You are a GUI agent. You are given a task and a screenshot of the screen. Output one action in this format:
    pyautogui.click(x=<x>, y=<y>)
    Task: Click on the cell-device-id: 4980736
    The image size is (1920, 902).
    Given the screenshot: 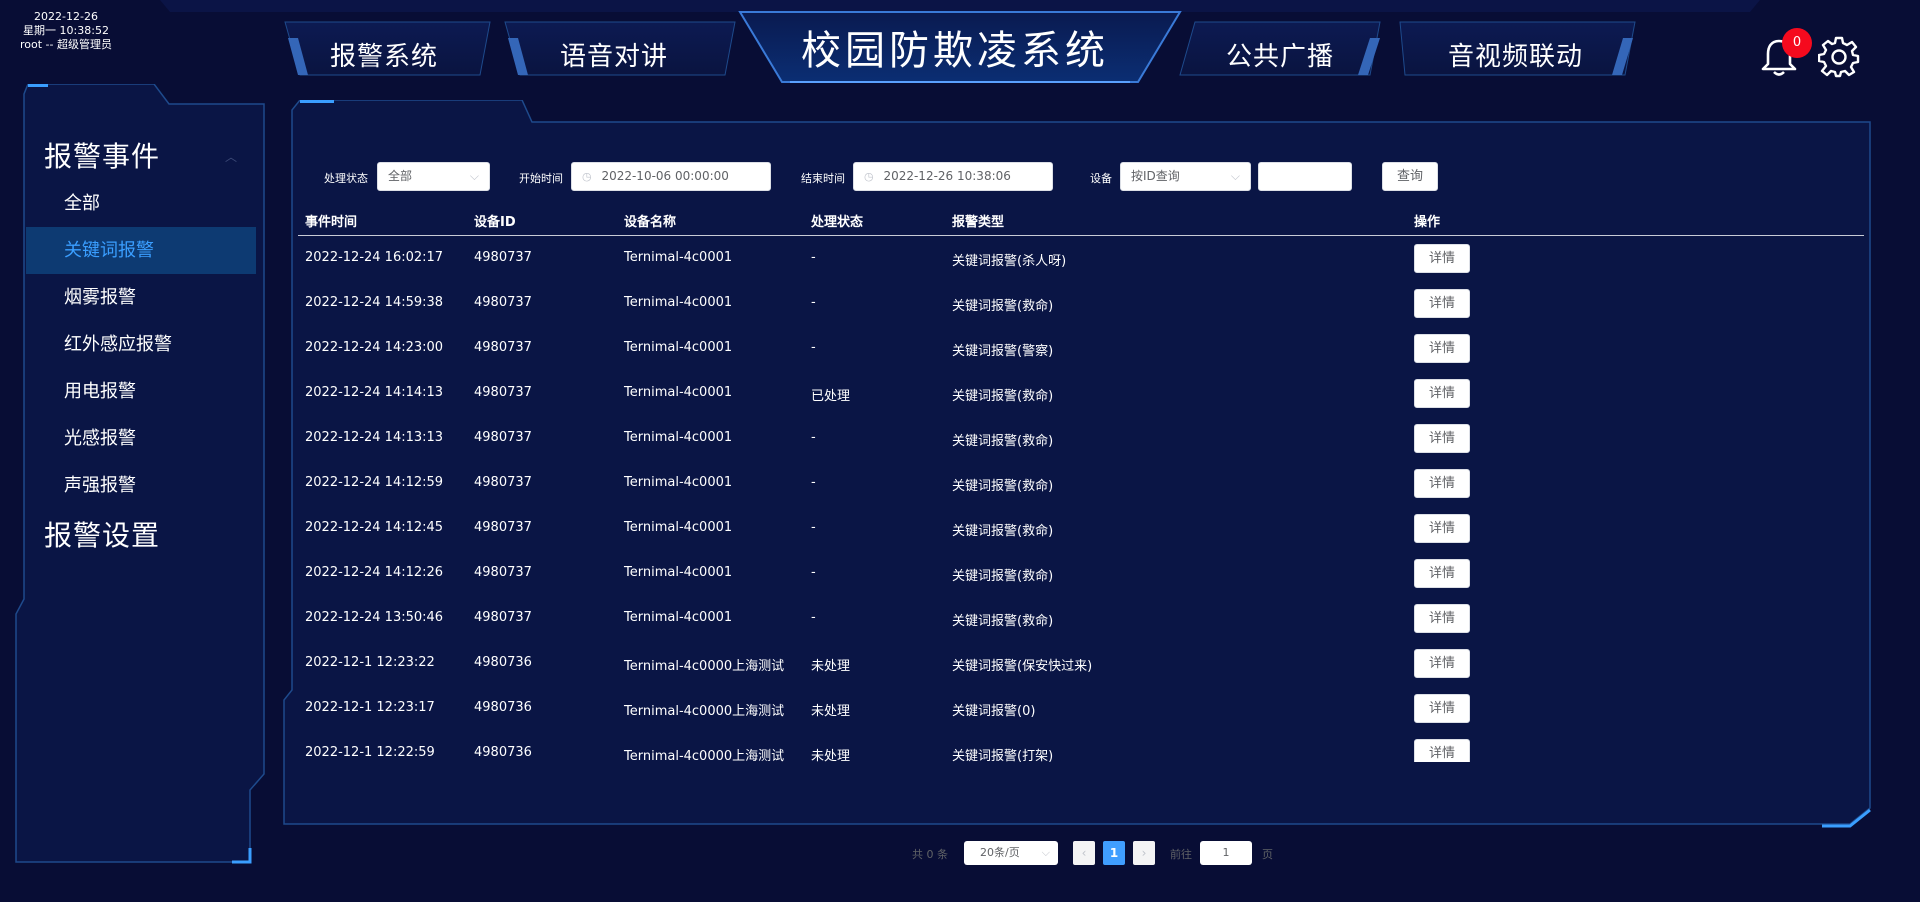 What is the action you would take?
    pyautogui.click(x=503, y=752)
    